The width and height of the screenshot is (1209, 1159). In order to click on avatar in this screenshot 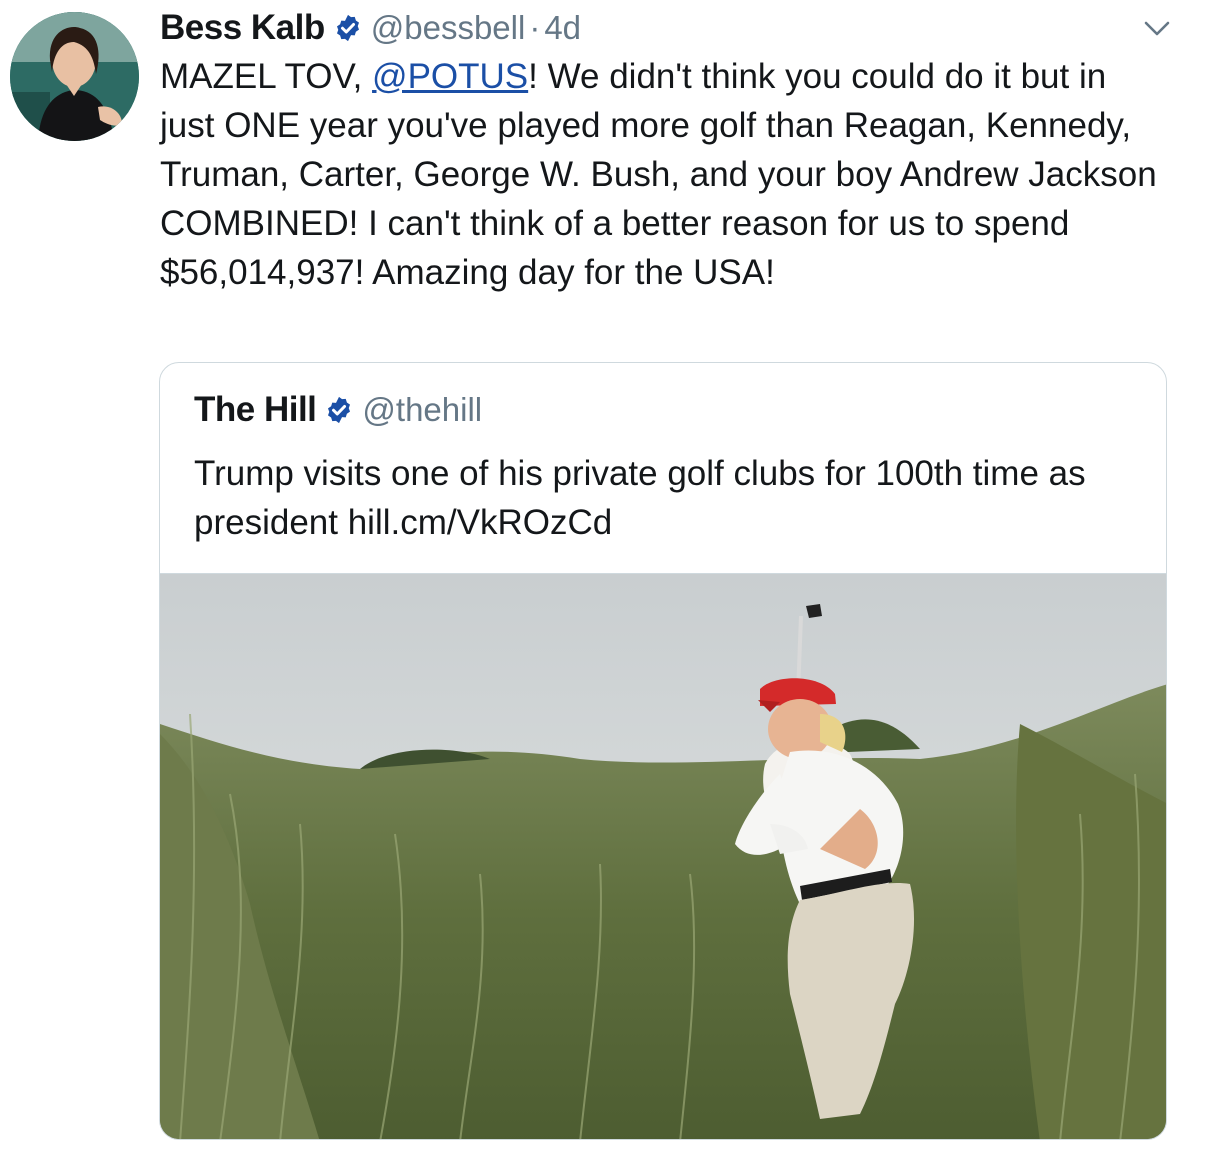, I will do `click(74, 76)`.